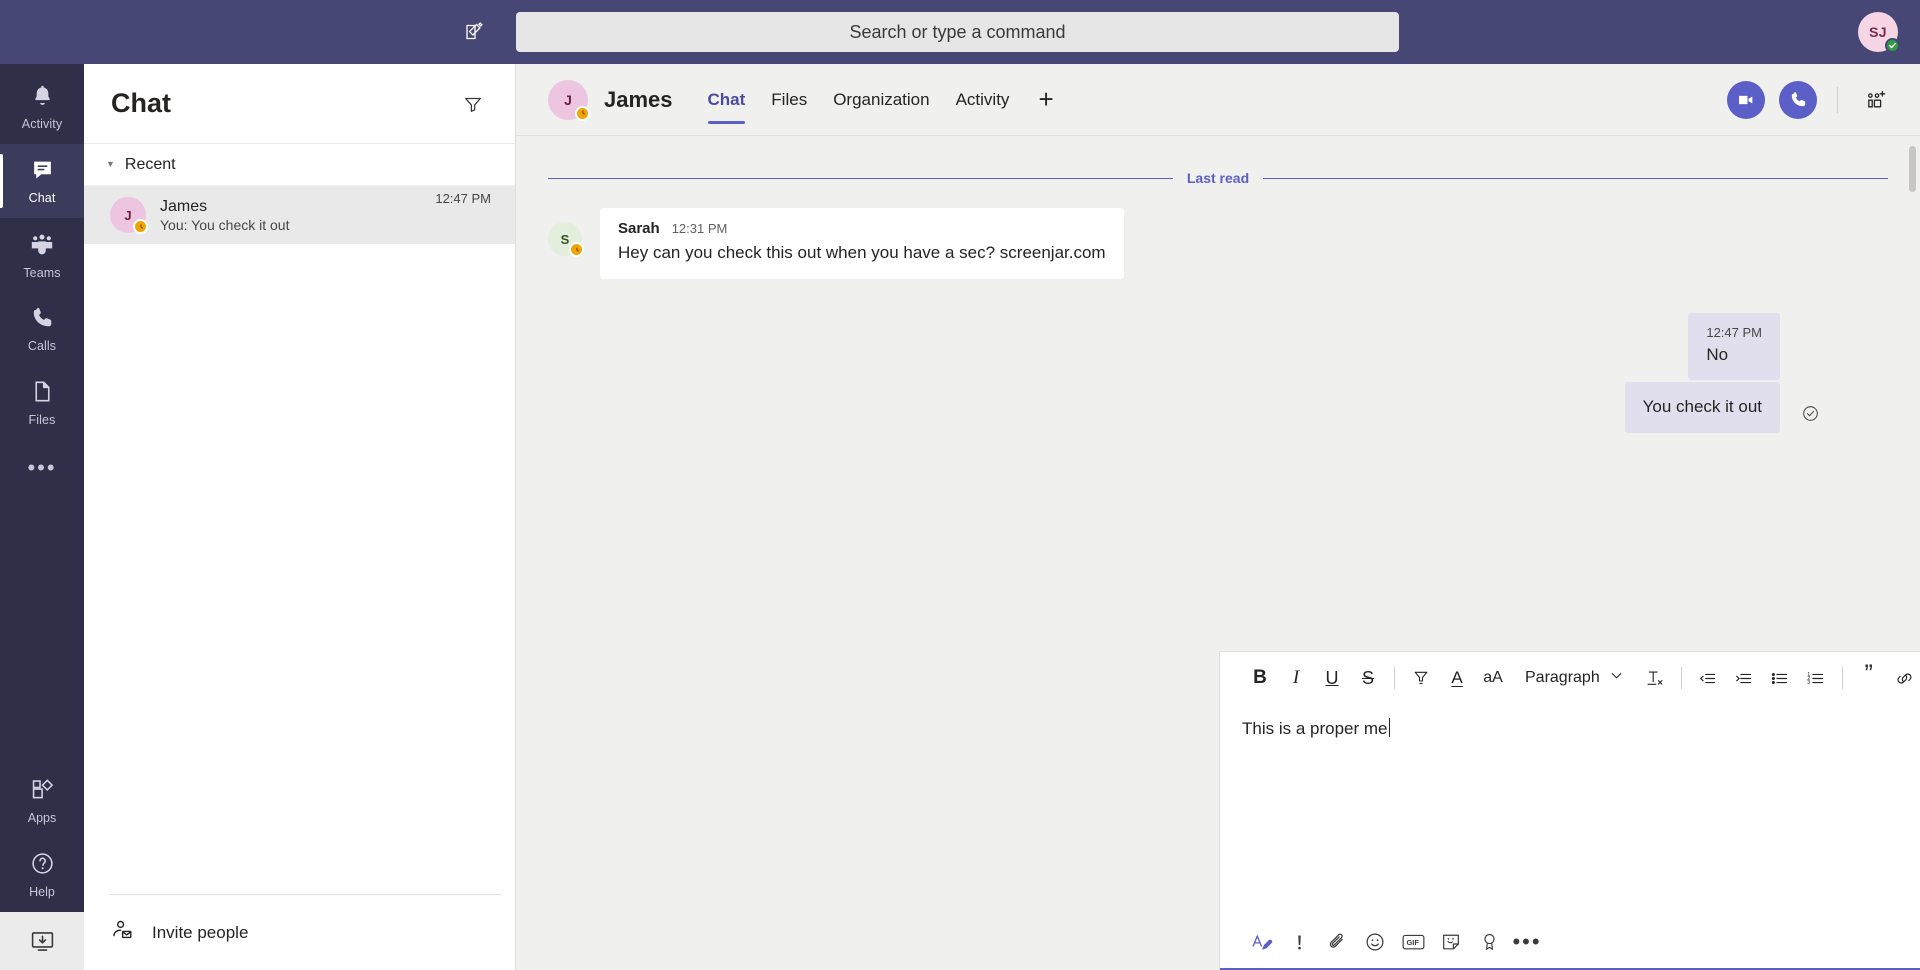 The height and width of the screenshot is (970, 1920). I want to click on message-input: This is a proper me, so click(1570, 810).